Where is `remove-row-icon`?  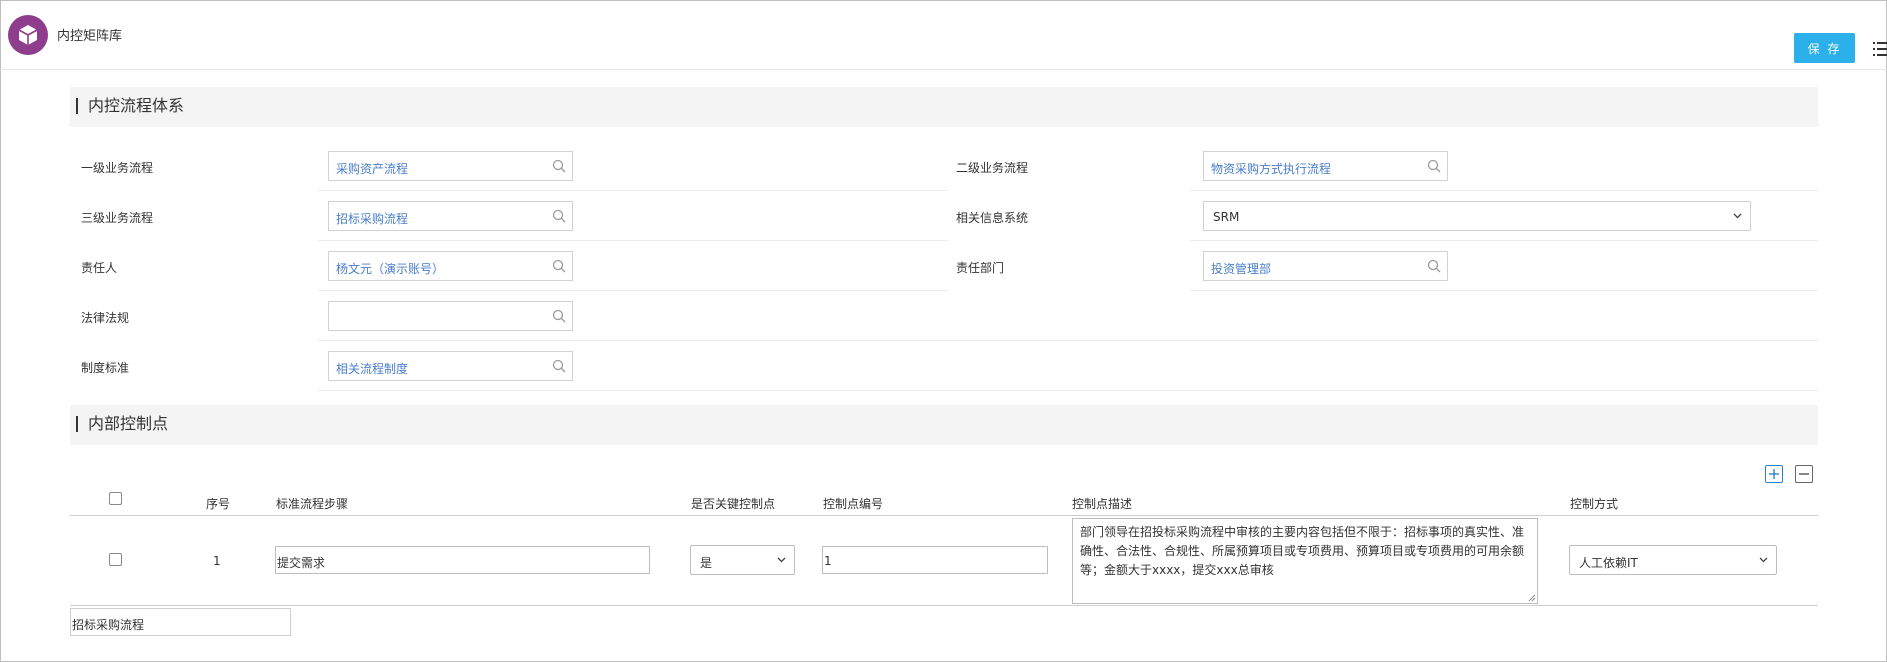
remove-row-icon is located at coordinates (1804, 474).